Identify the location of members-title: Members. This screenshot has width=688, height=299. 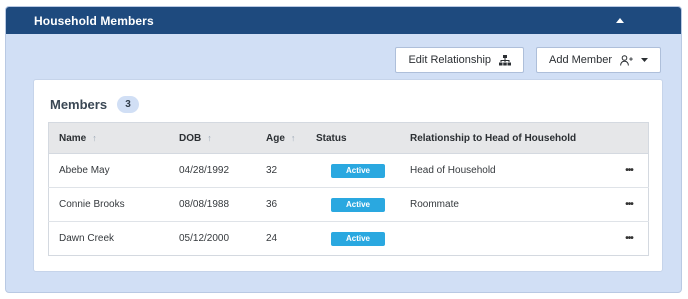
(79, 104).